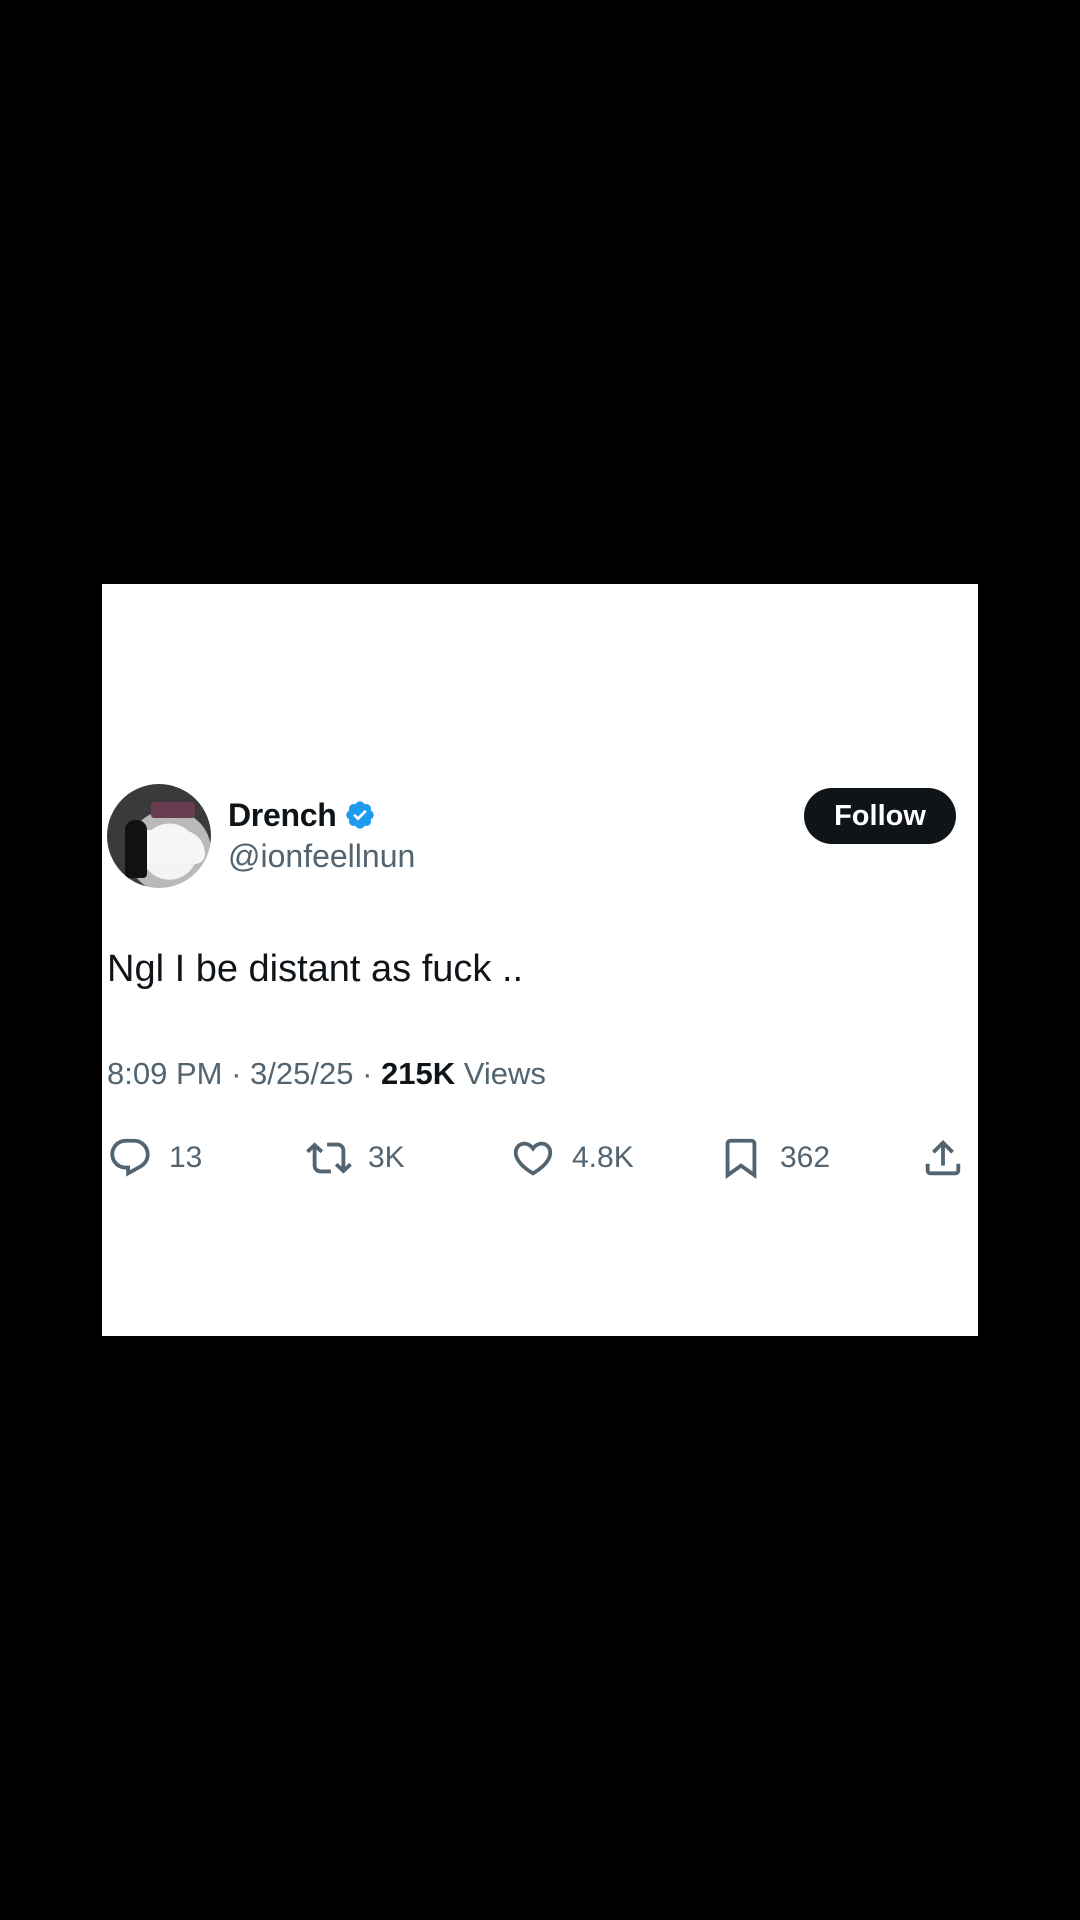 The height and width of the screenshot is (1920, 1080). I want to click on bookmark-button: 362, so click(774, 1158).